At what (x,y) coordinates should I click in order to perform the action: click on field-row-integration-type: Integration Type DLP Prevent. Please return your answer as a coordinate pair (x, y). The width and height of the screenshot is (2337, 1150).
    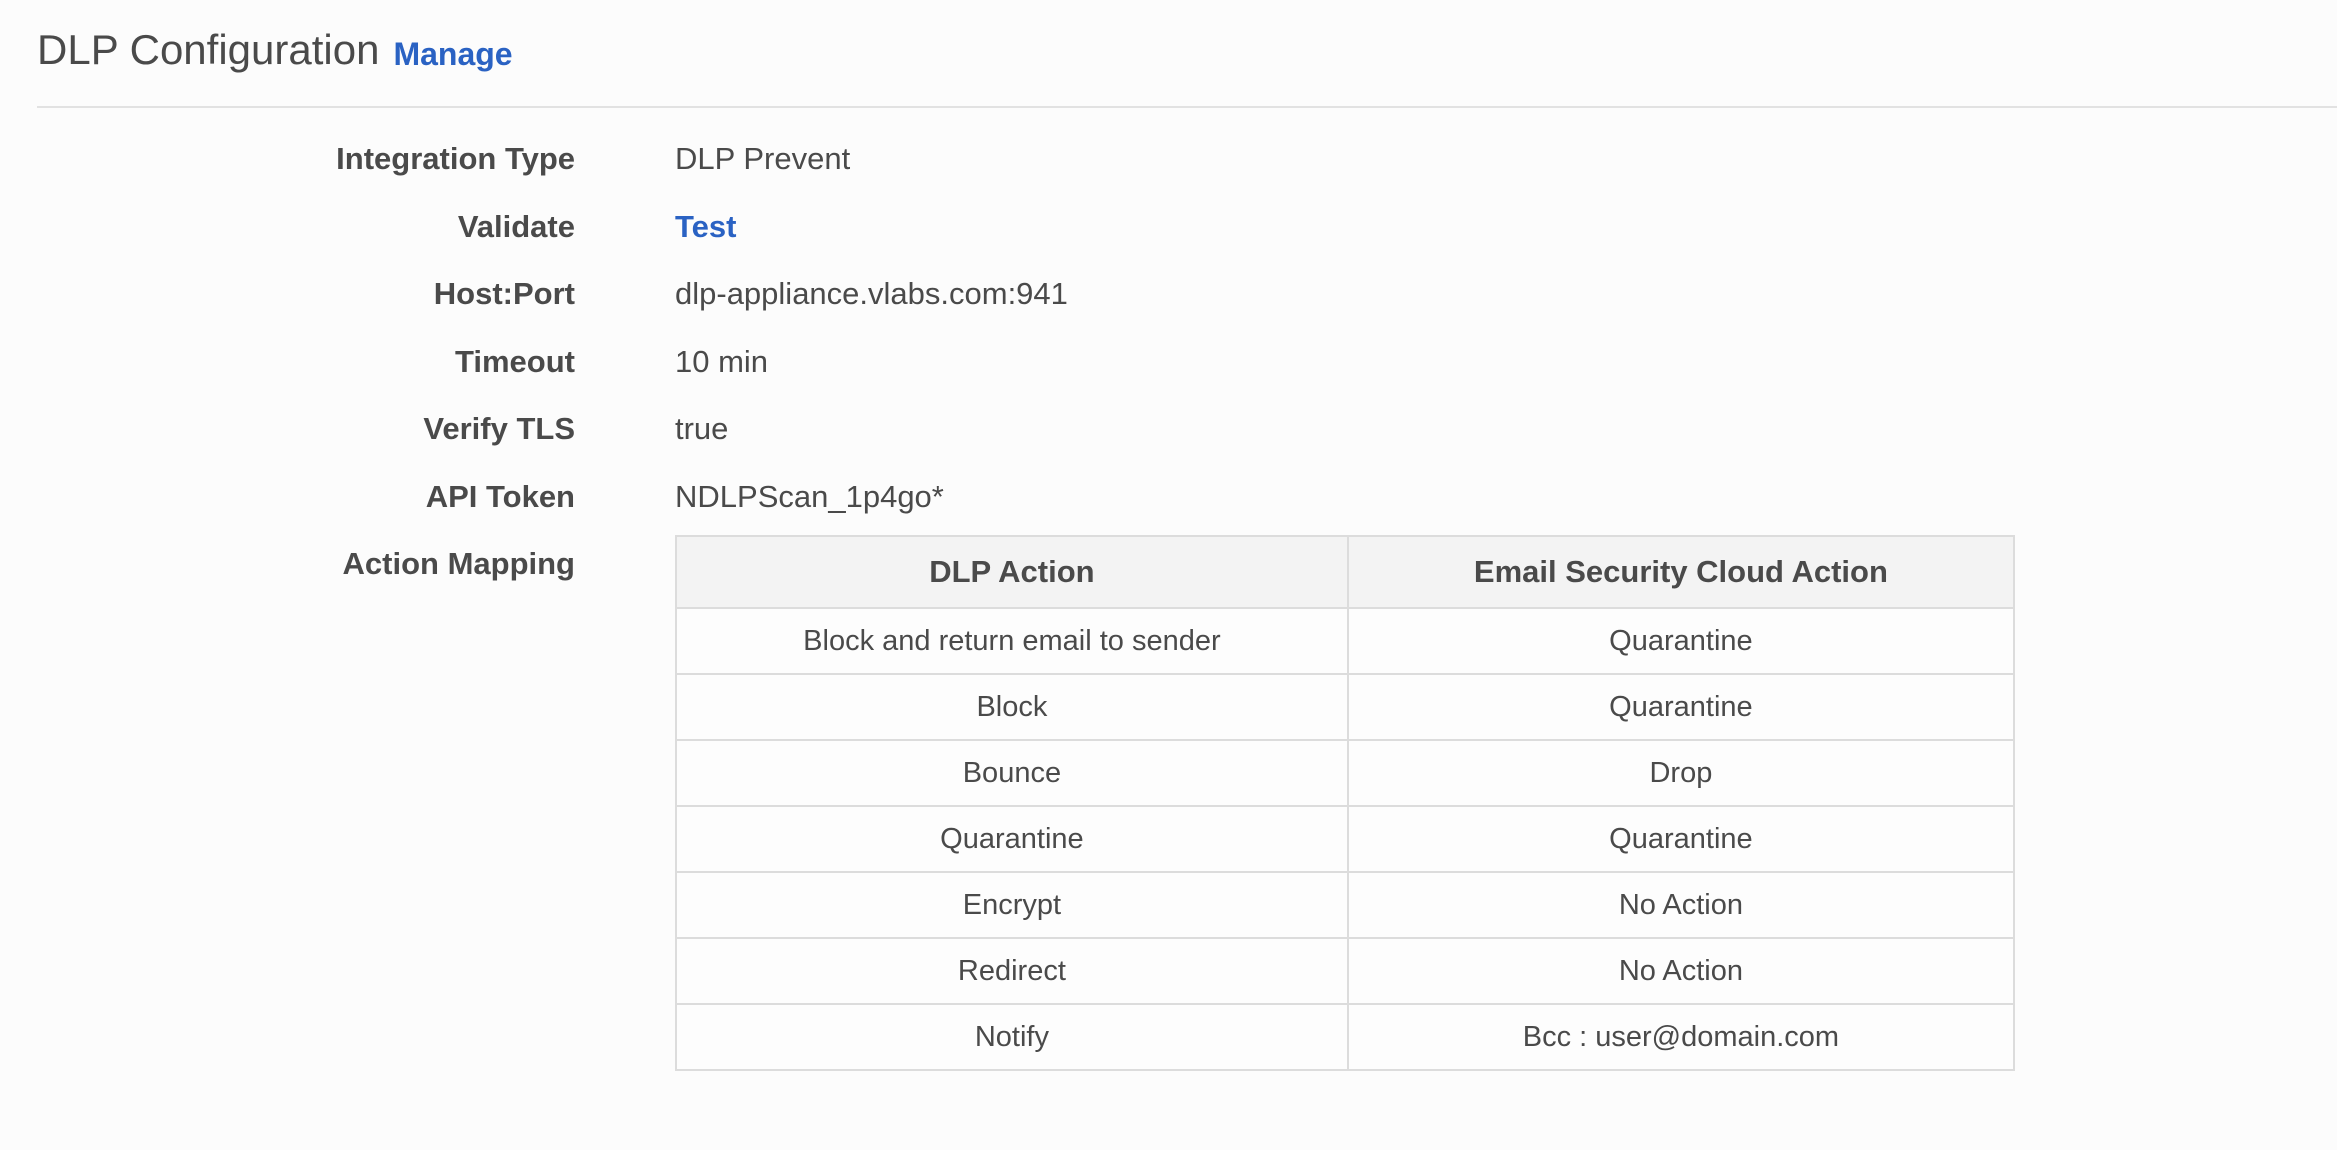
    Looking at the image, I should click on (1168, 164).